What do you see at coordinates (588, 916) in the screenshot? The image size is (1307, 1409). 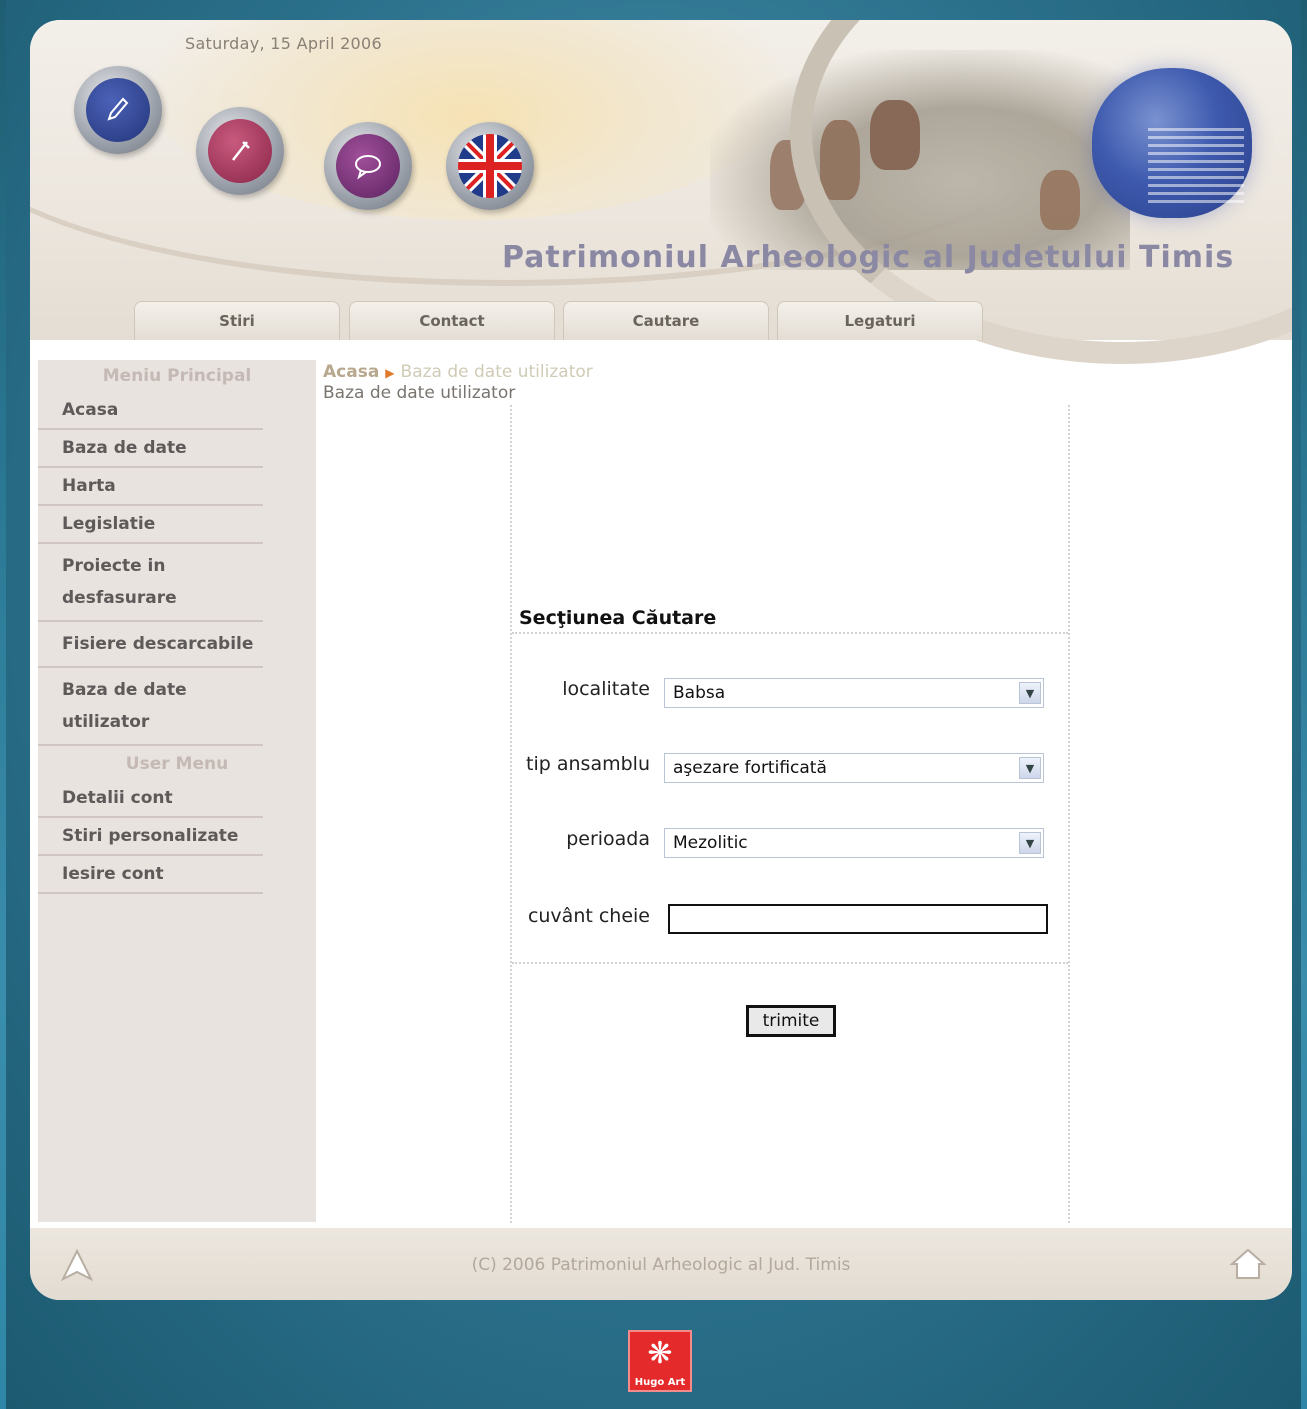 I see `cuvant-cheie-label: cuvânt cheie` at bounding box center [588, 916].